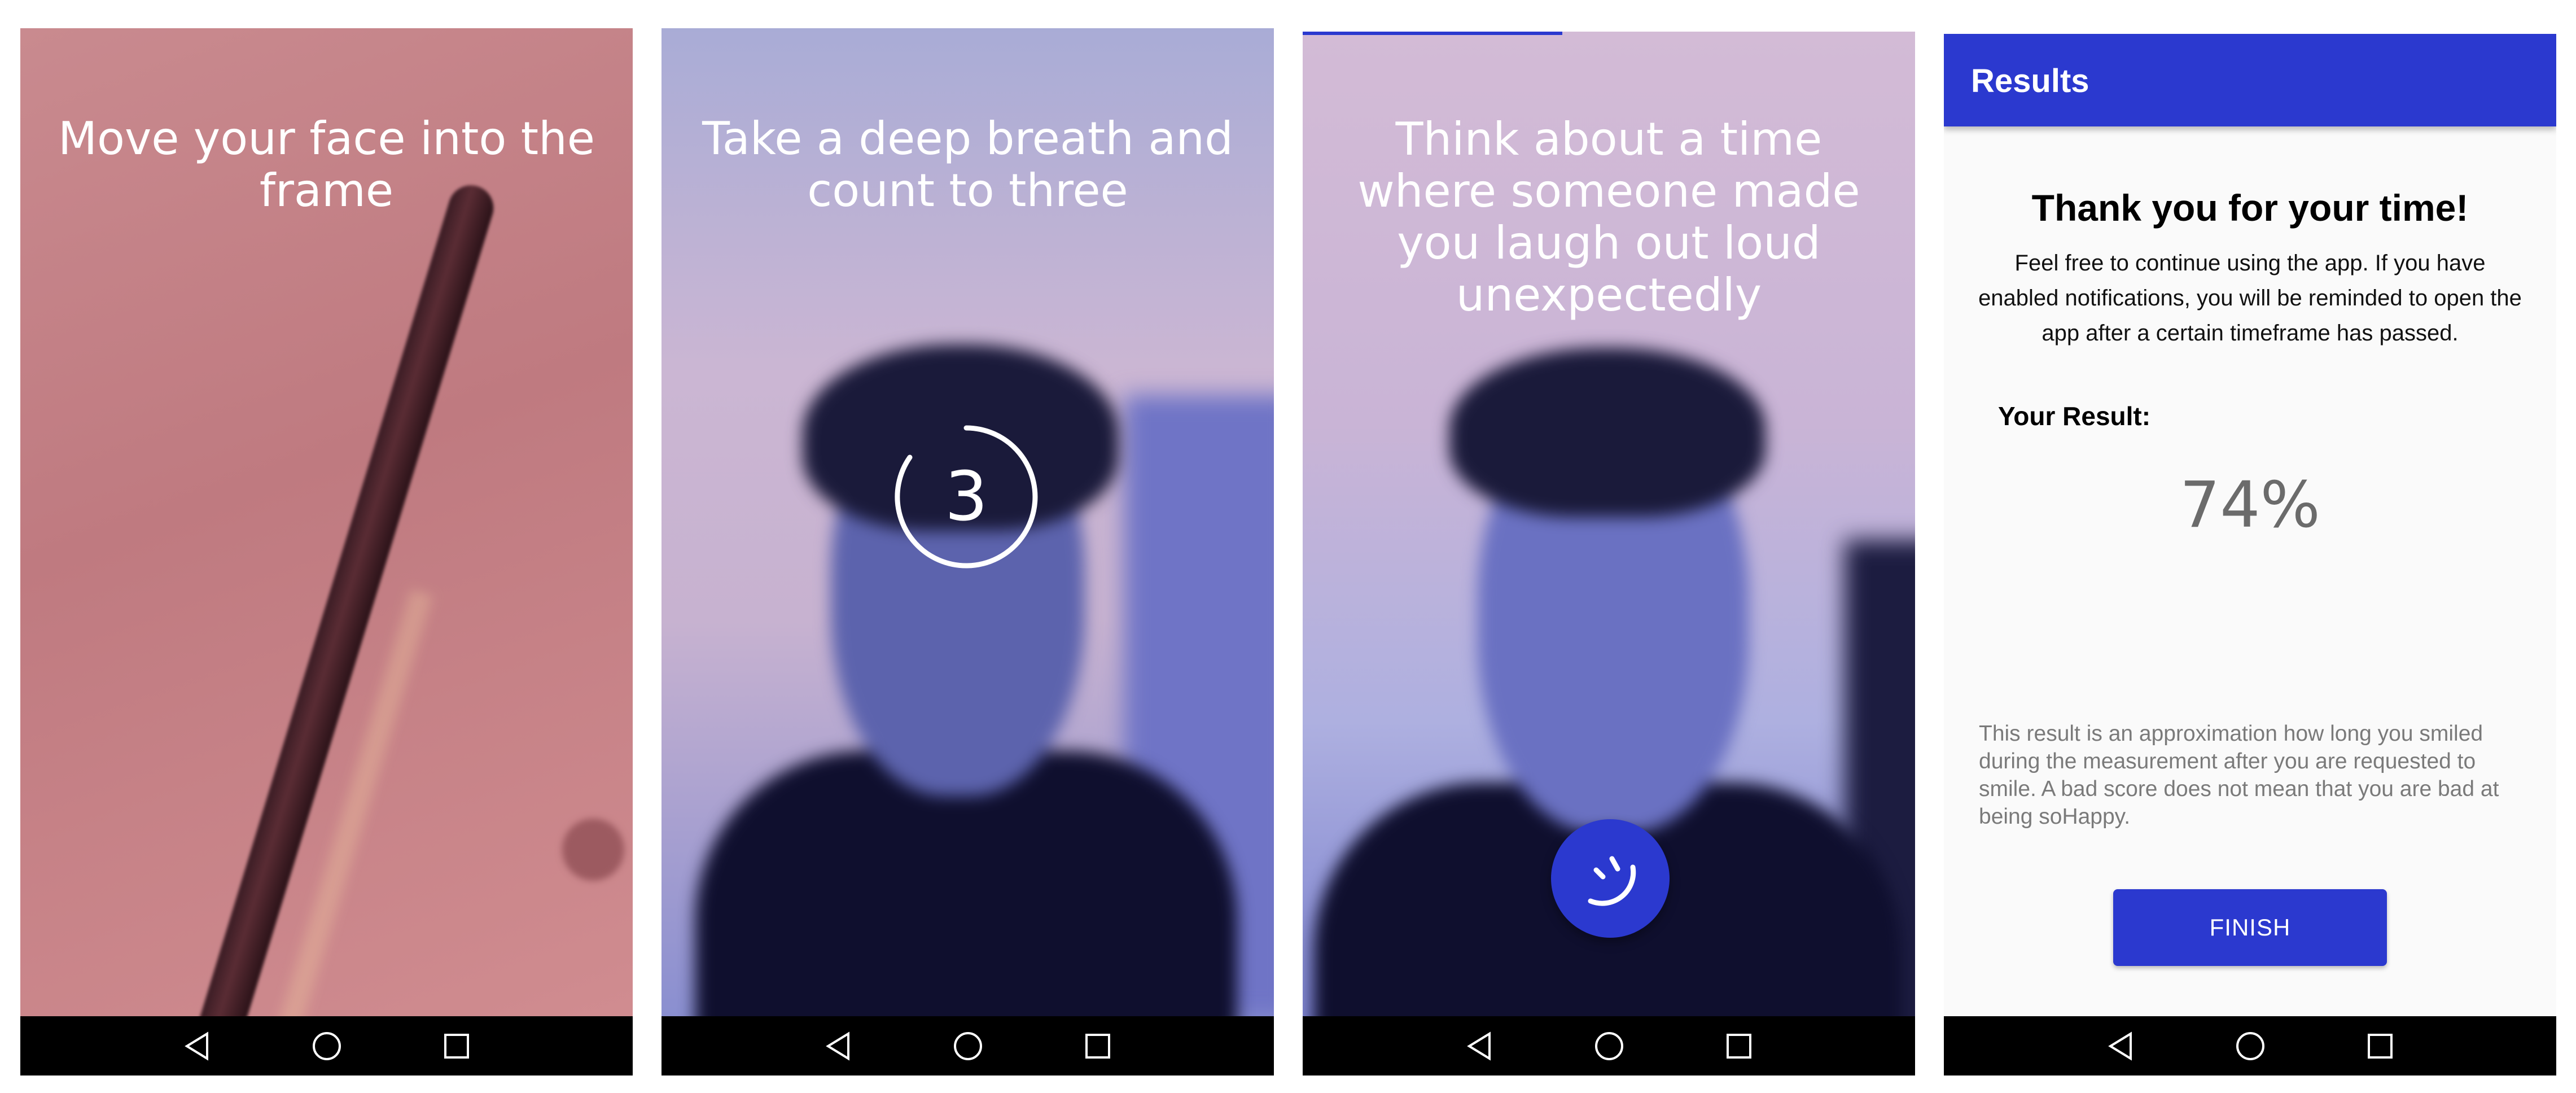 The width and height of the screenshot is (2576, 1093). I want to click on result-value: 74%, so click(2250, 506).